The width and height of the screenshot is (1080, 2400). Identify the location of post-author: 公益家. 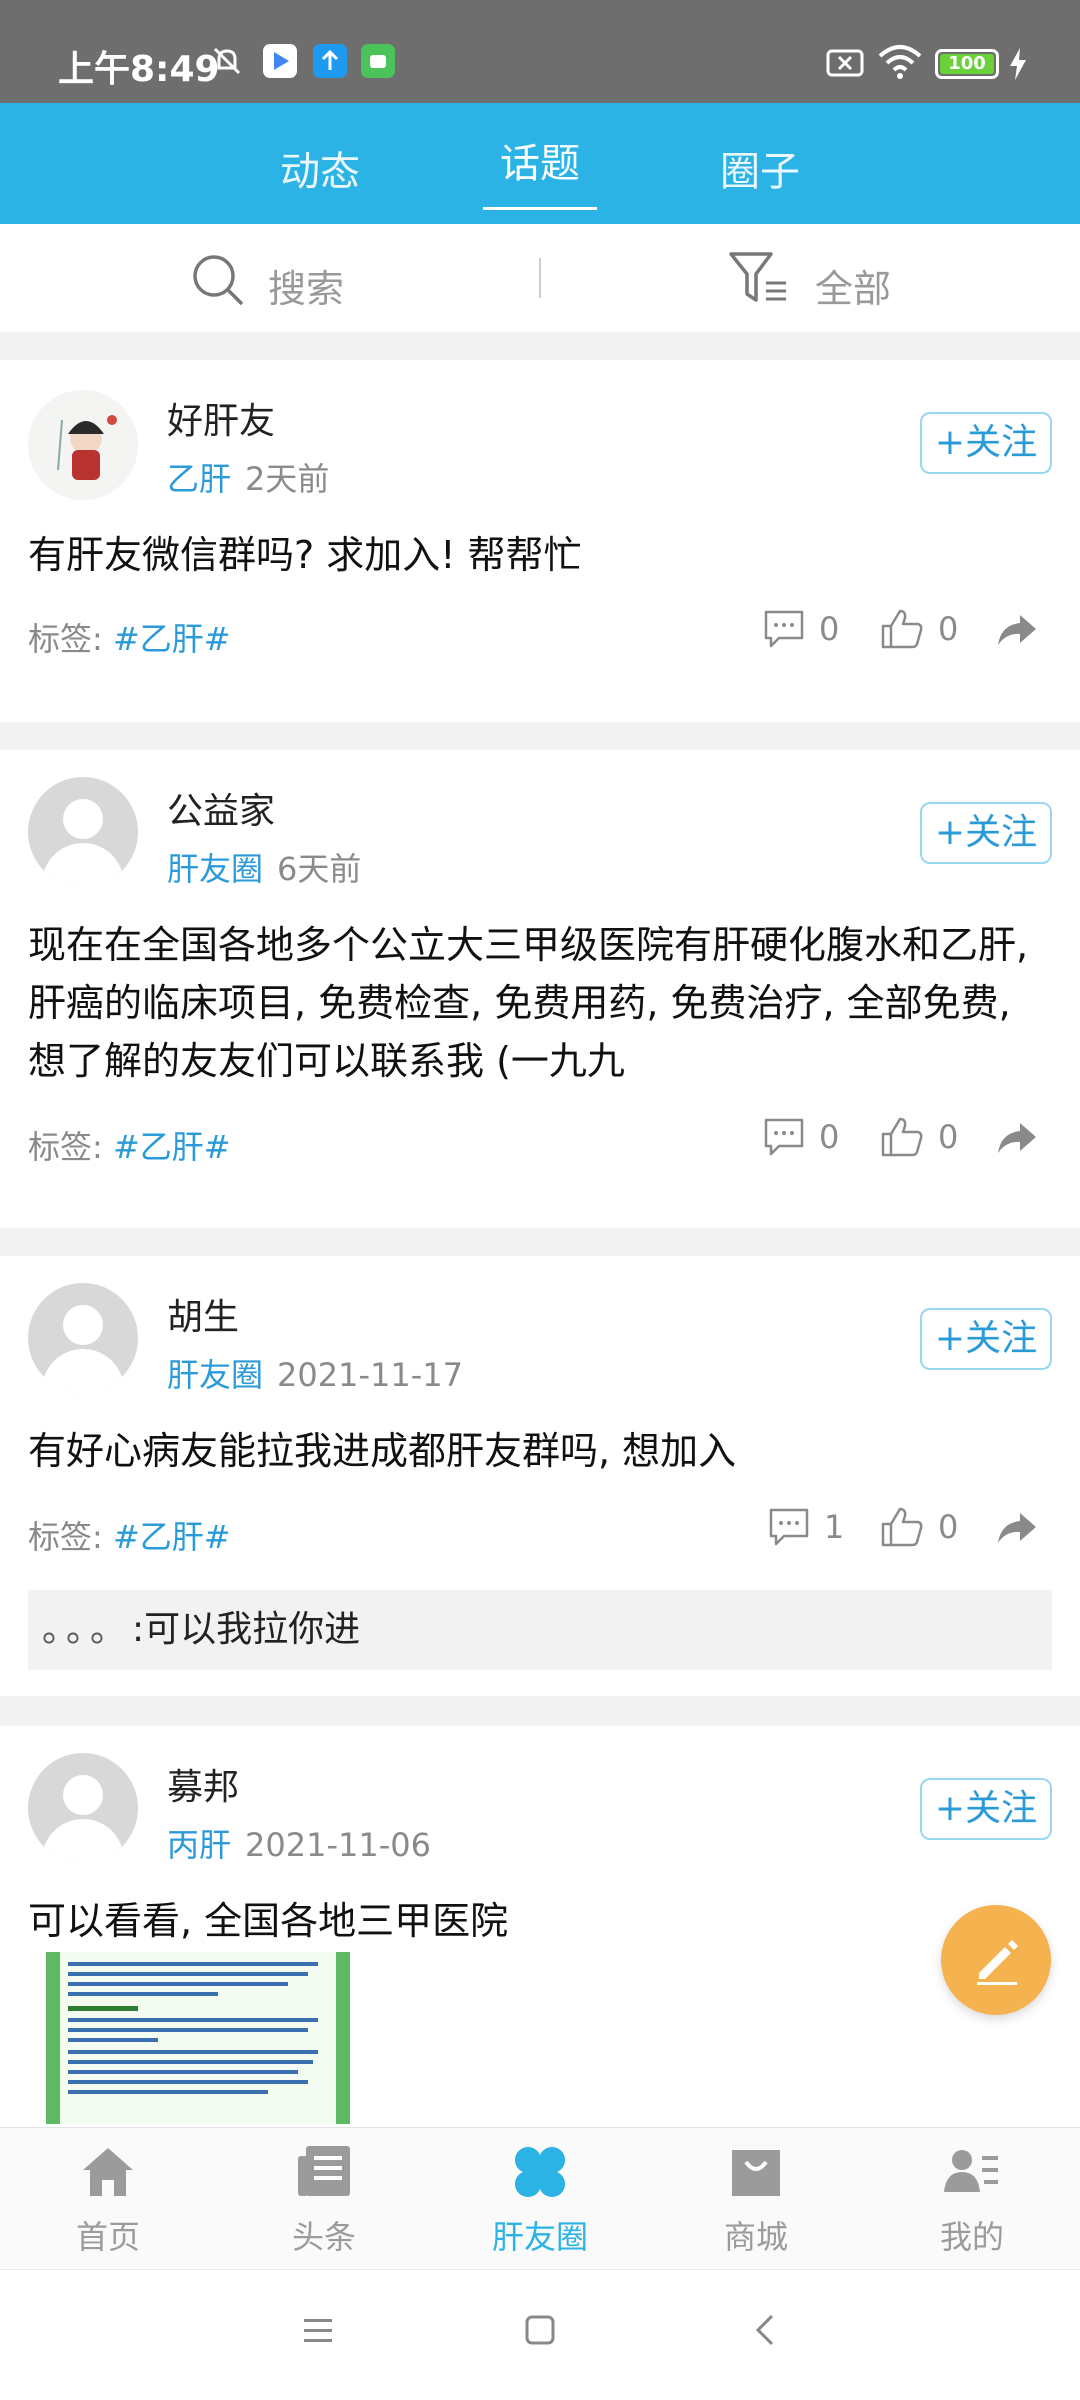
(221, 808).